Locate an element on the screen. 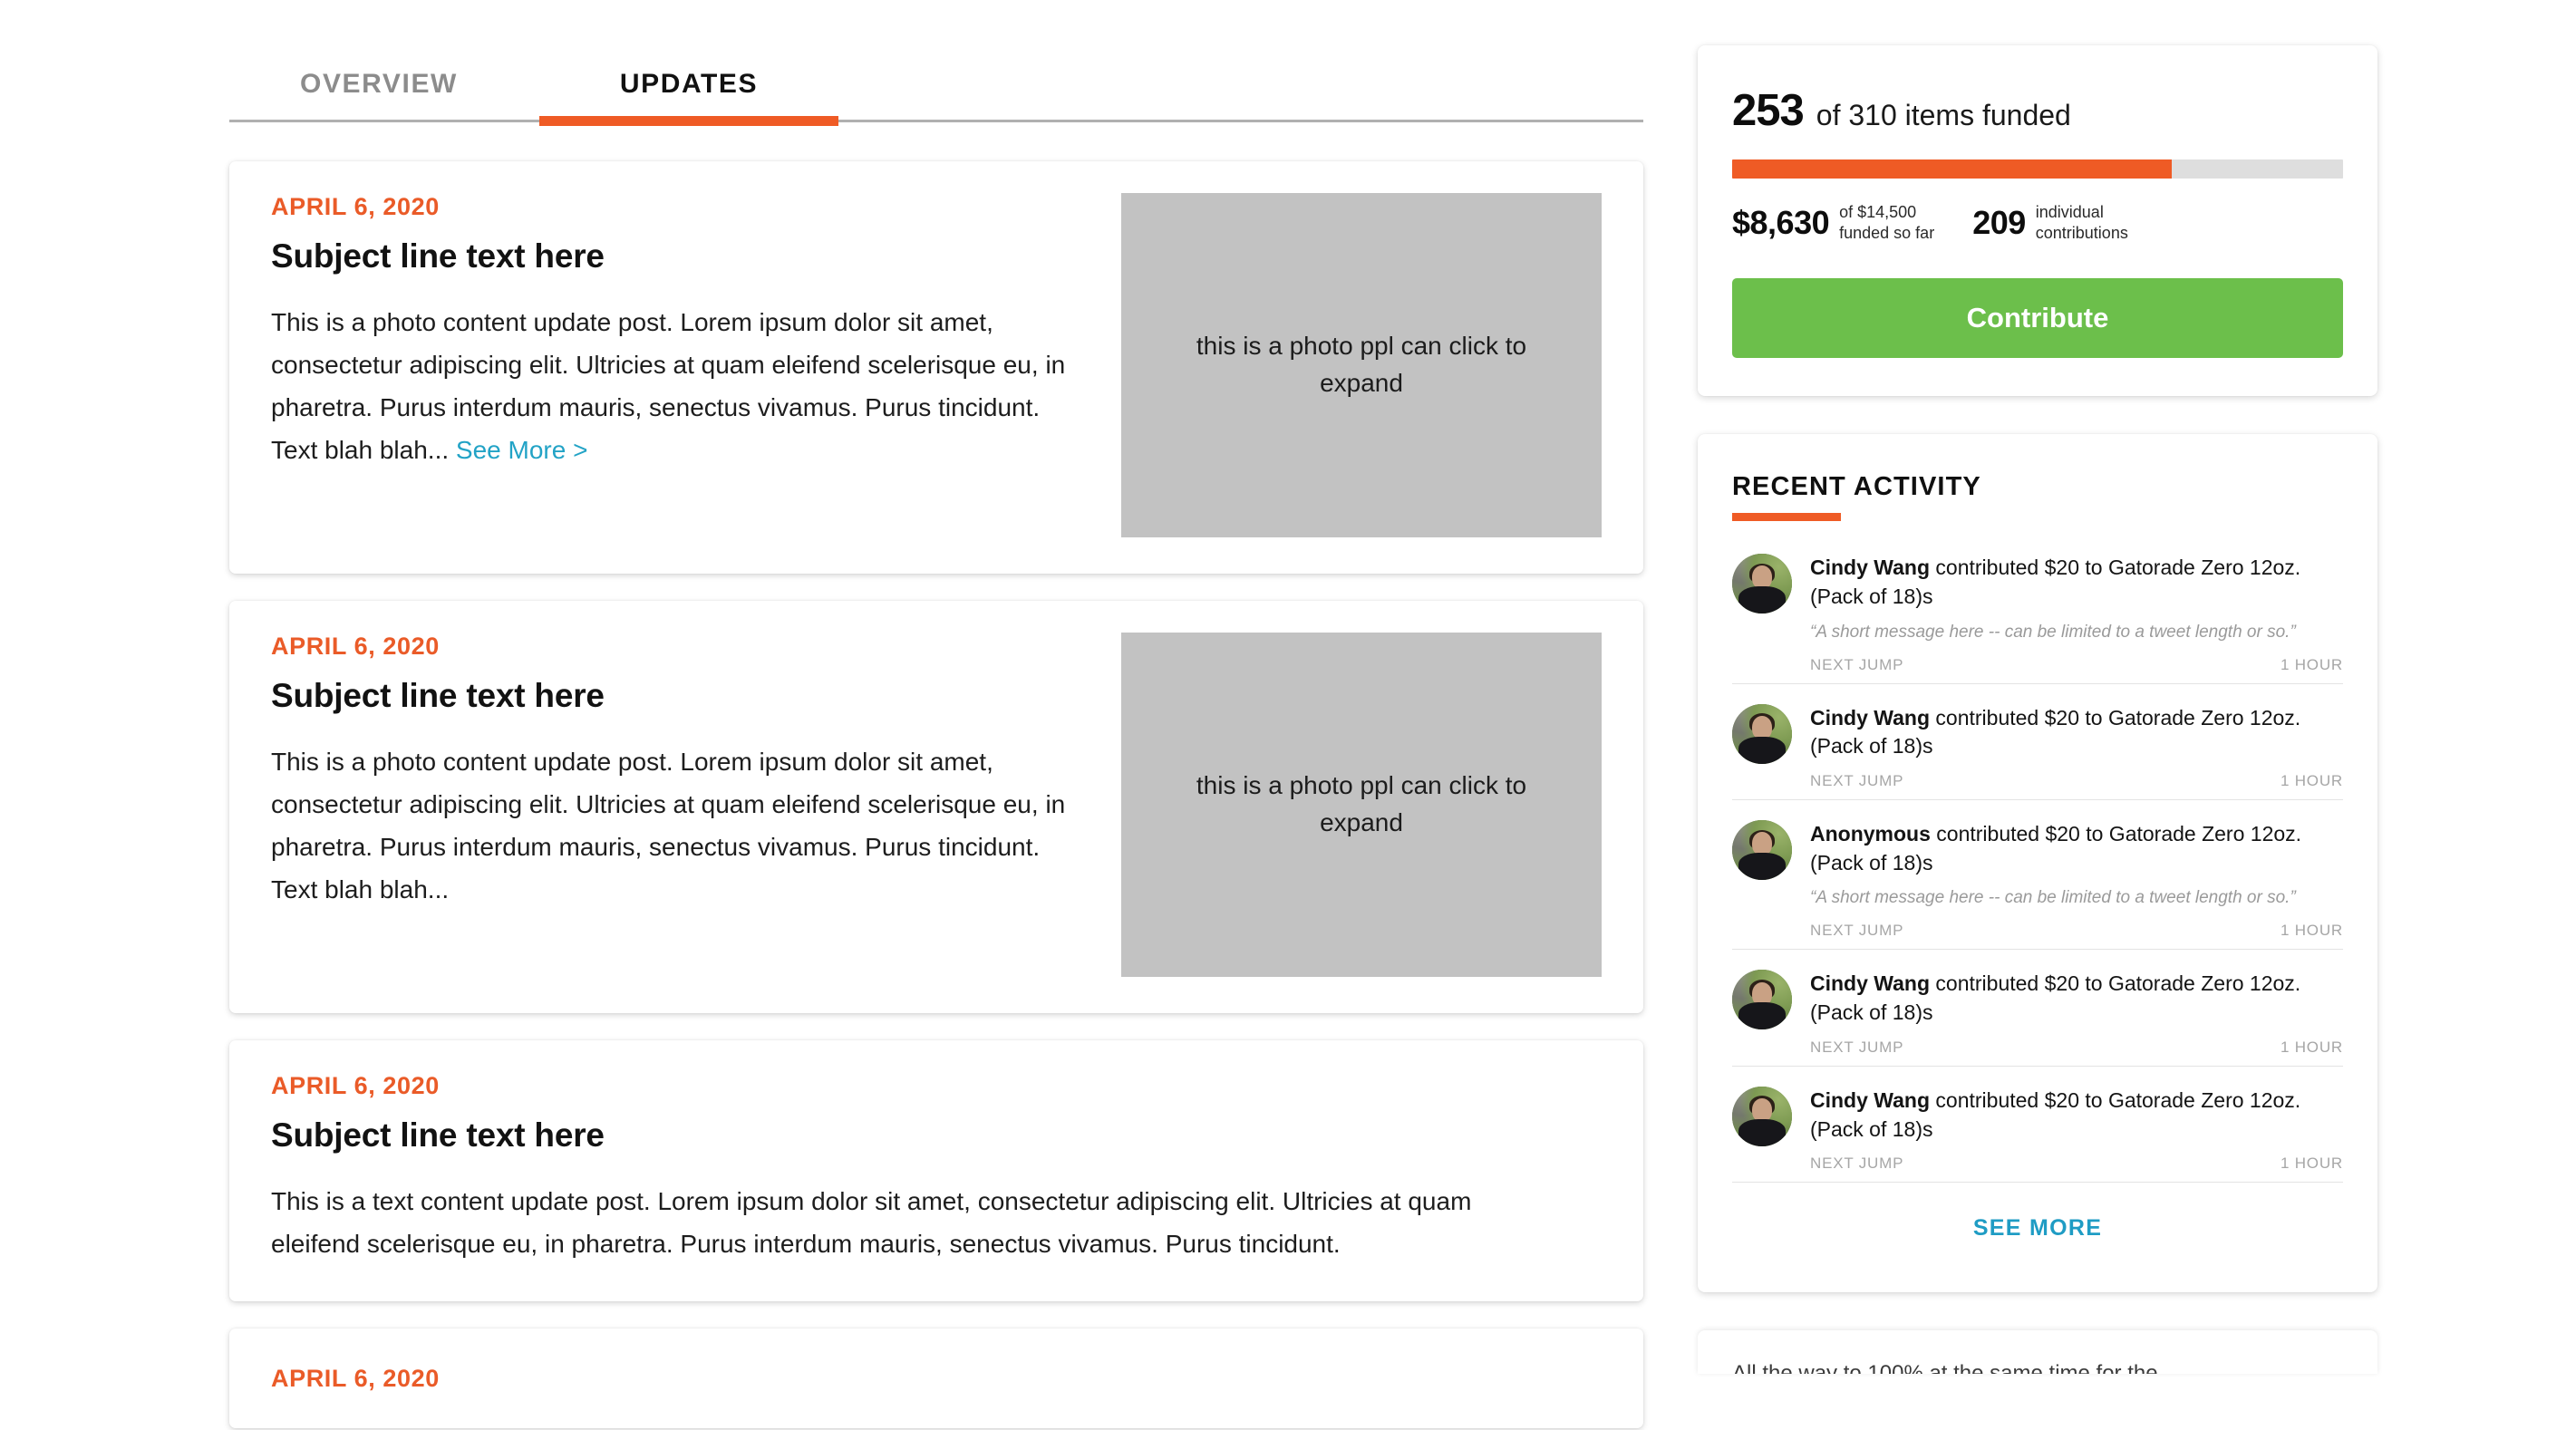  contributions-line2: contributions is located at coordinates (2081, 233).